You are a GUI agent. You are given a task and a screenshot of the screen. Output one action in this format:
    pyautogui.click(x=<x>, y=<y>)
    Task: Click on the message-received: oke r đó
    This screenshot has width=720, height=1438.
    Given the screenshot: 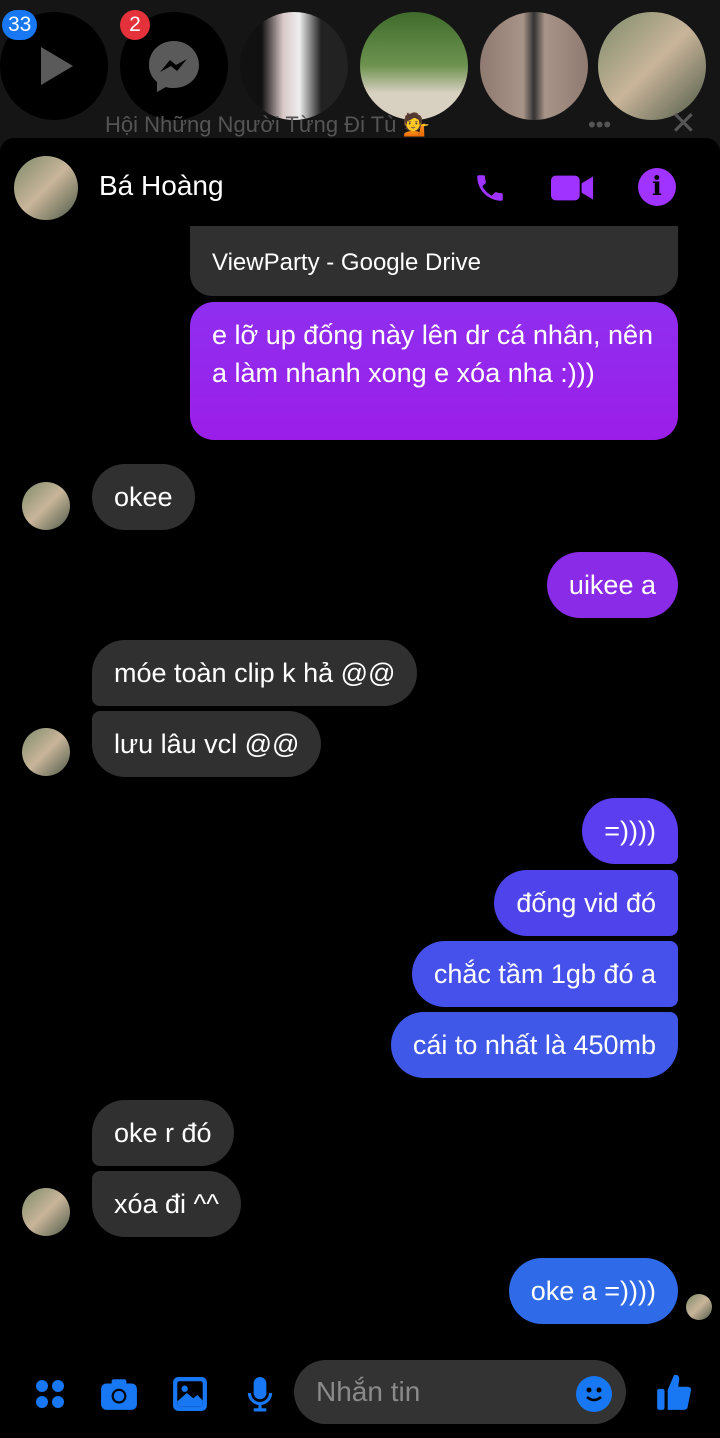 What is the action you would take?
    pyautogui.click(x=163, y=1133)
    